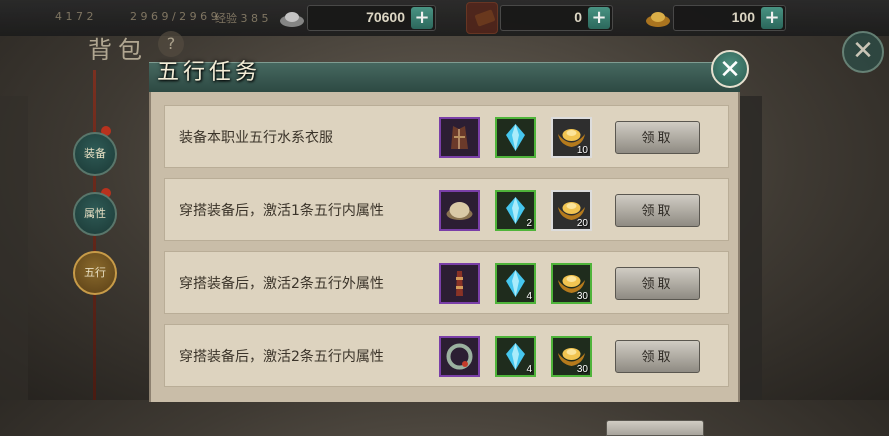  What do you see at coordinates (385, 17) in the screenshot?
I see `silver-value: 70600` at bounding box center [385, 17].